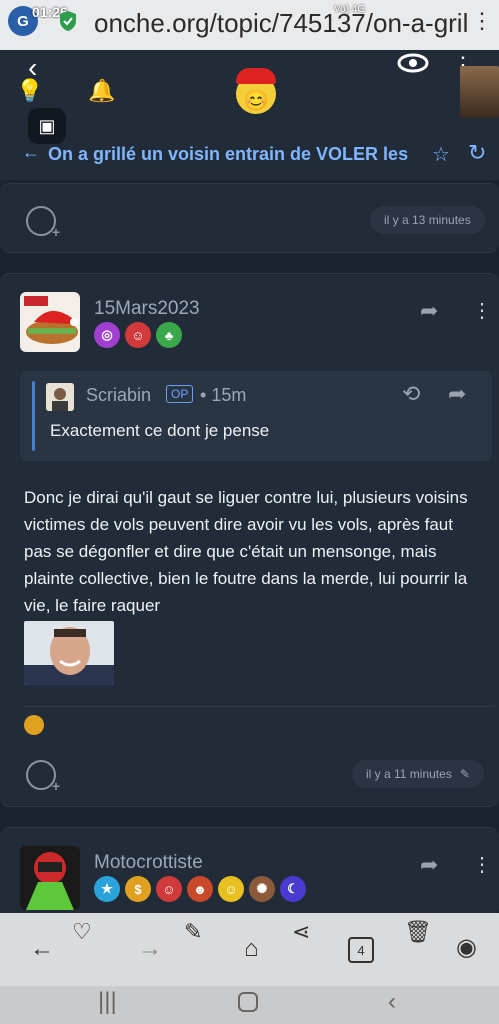  I want to click on system-nav-bar: ||| ‹, so click(249, 1005).